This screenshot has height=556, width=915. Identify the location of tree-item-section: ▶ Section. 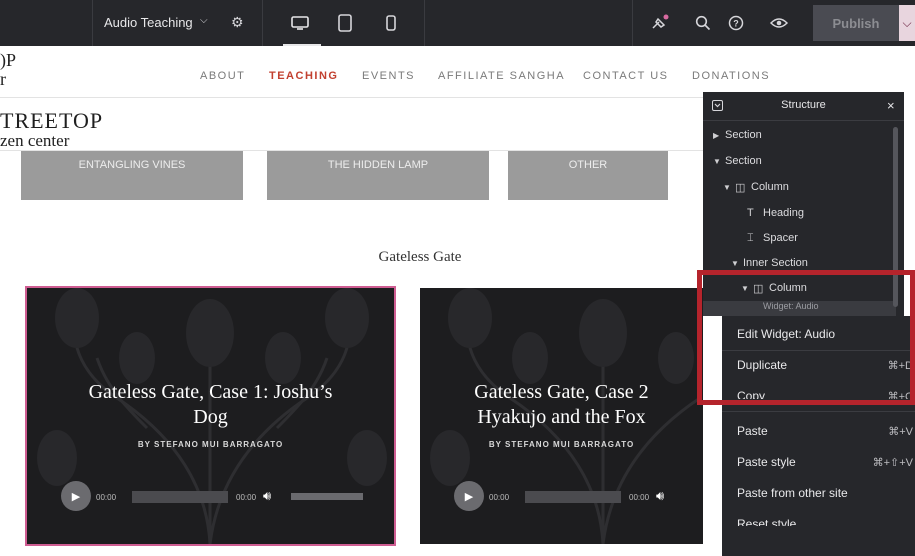
(737, 135).